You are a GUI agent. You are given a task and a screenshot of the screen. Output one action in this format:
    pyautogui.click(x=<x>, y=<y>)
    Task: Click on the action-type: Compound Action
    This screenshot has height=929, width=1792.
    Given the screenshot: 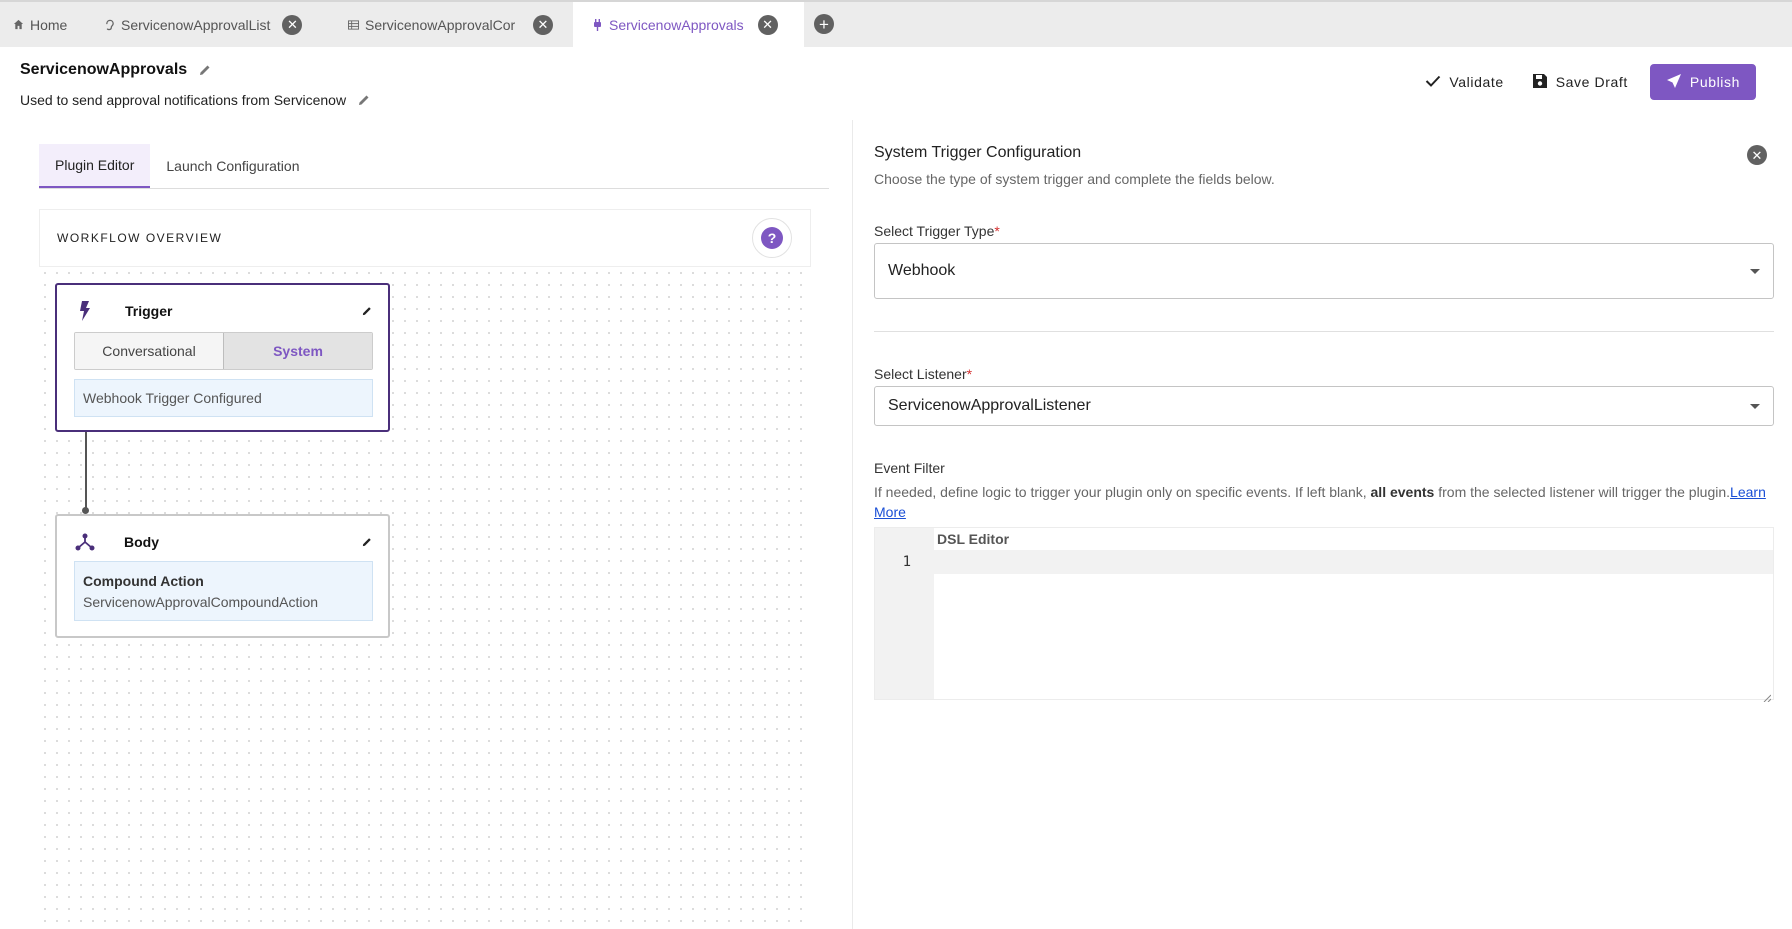 What is the action you would take?
    pyautogui.click(x=143, y=581)
    